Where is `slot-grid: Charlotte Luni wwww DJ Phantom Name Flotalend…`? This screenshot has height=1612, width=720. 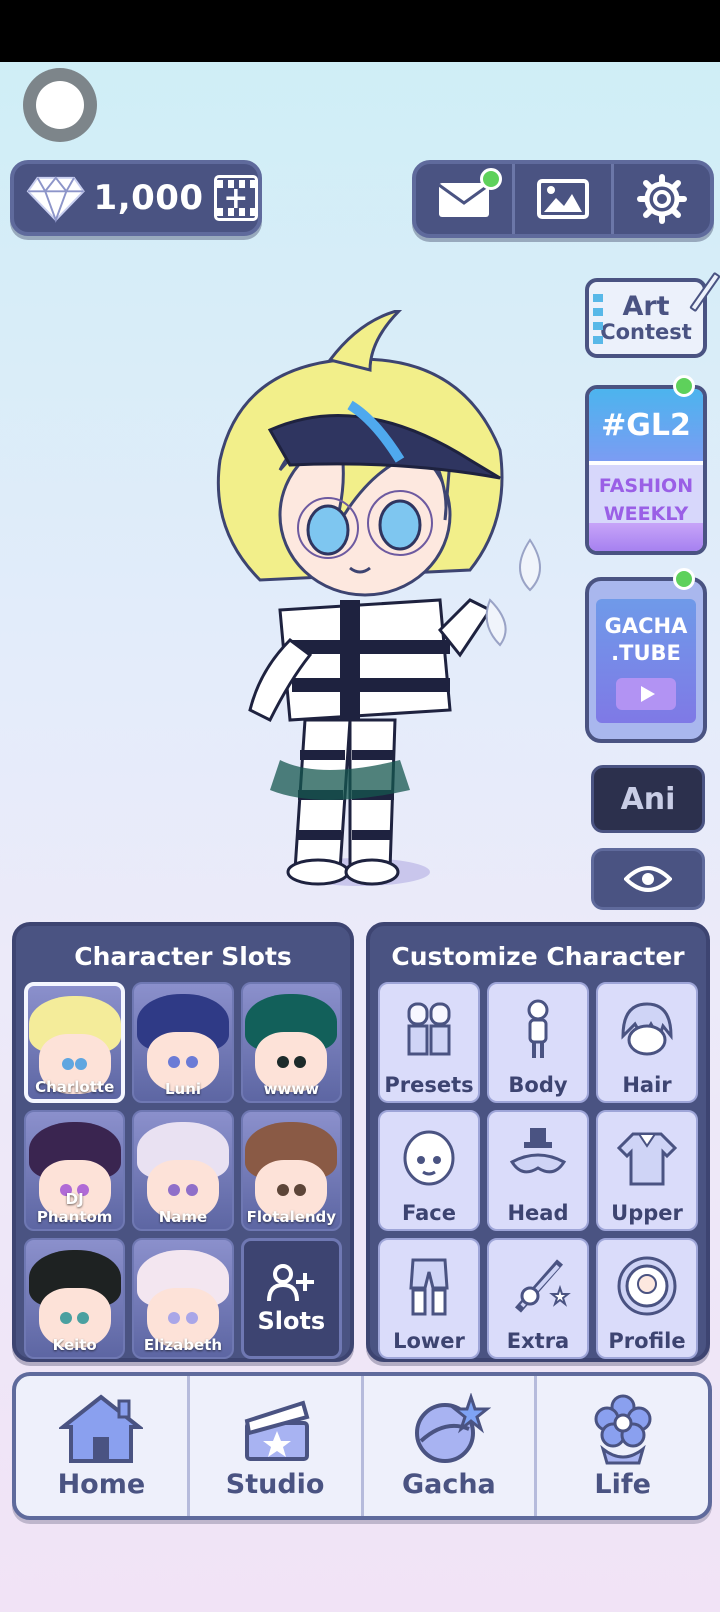 slot-grid: Charlotte Luni wwww DJ Phantom Name Flotalend… is located at coordinates (183, 1170).